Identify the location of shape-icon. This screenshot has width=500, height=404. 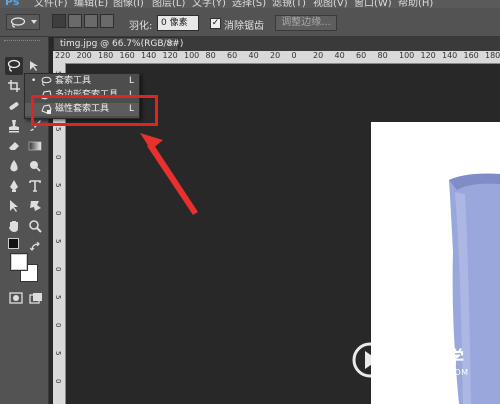
(35, 206).